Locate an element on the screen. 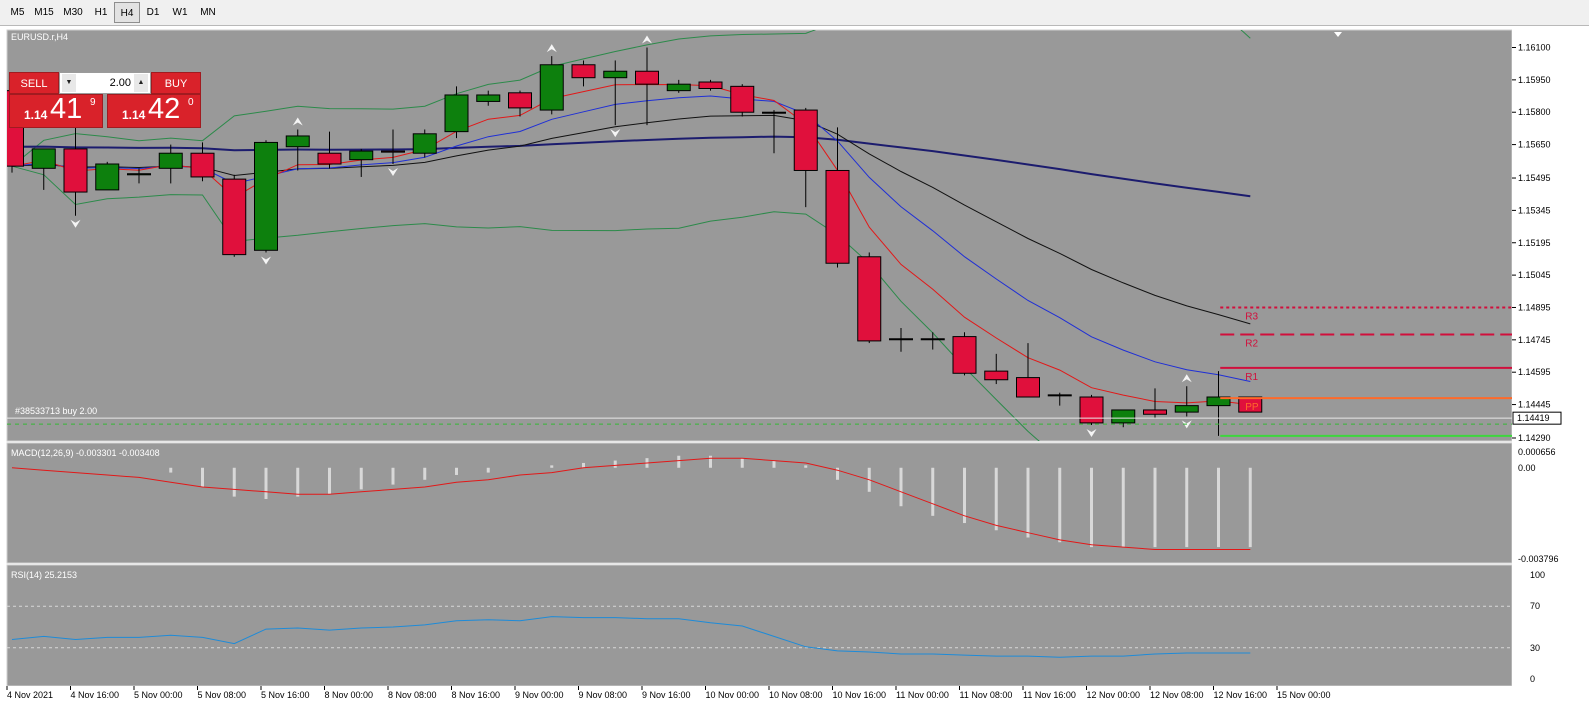  pivot-label-r3: R3 is located at coordinates (1251, 316).